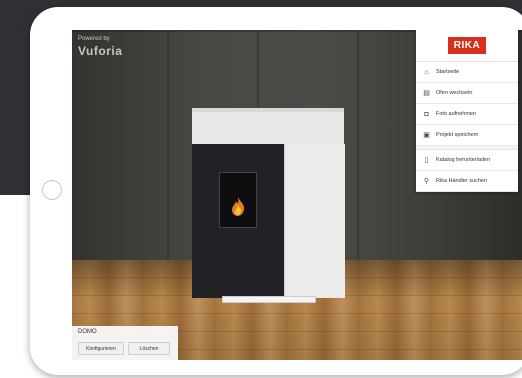 The width and height of the screenshot is (522, 378). I want to click on stove-icon: ▤, so click(426, 93).